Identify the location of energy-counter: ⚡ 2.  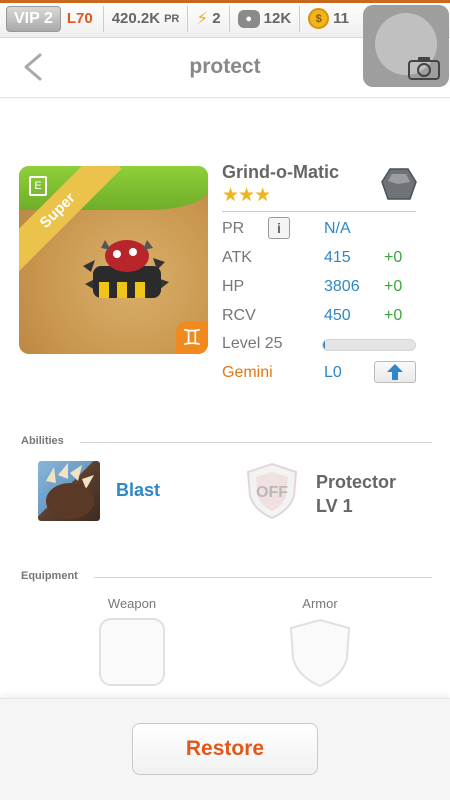
(208, 19).